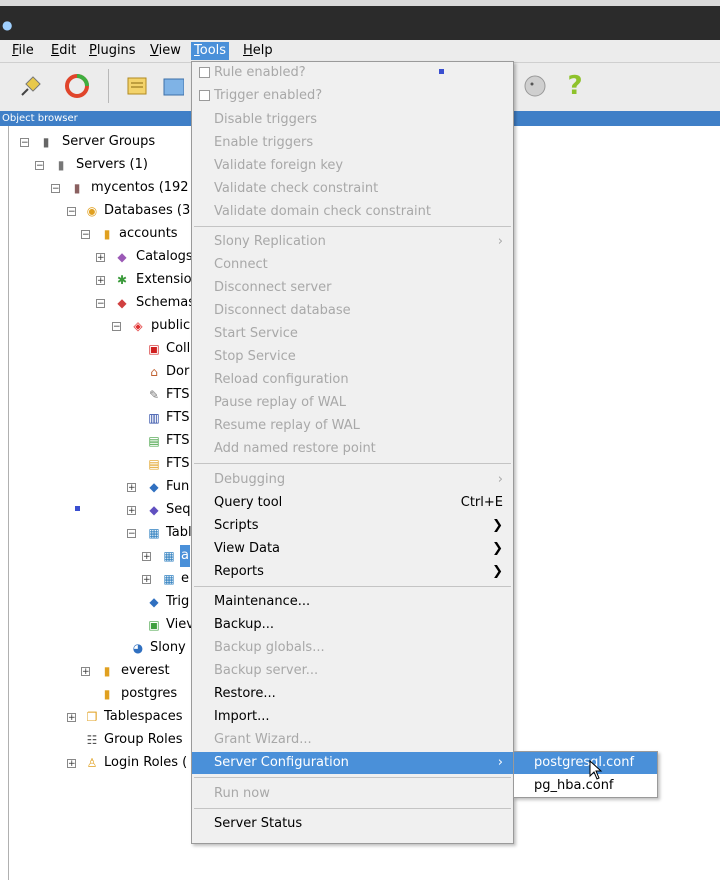 Image resolution: width=720 pixels, height=880 pixels. I want to click on menu-item-connect: Connect, so click(352, 265).